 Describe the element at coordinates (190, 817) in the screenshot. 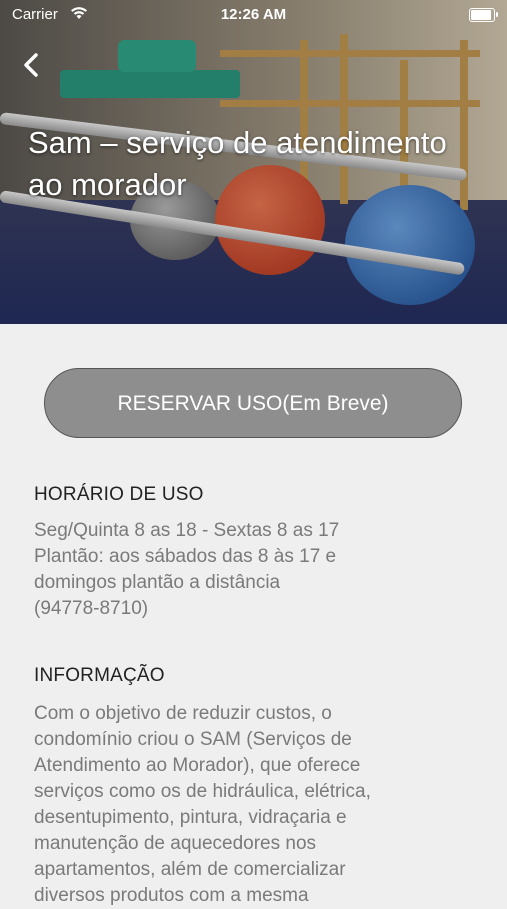

I see `info-line: desentupimento, pintura, vidraçaria e` at that location.